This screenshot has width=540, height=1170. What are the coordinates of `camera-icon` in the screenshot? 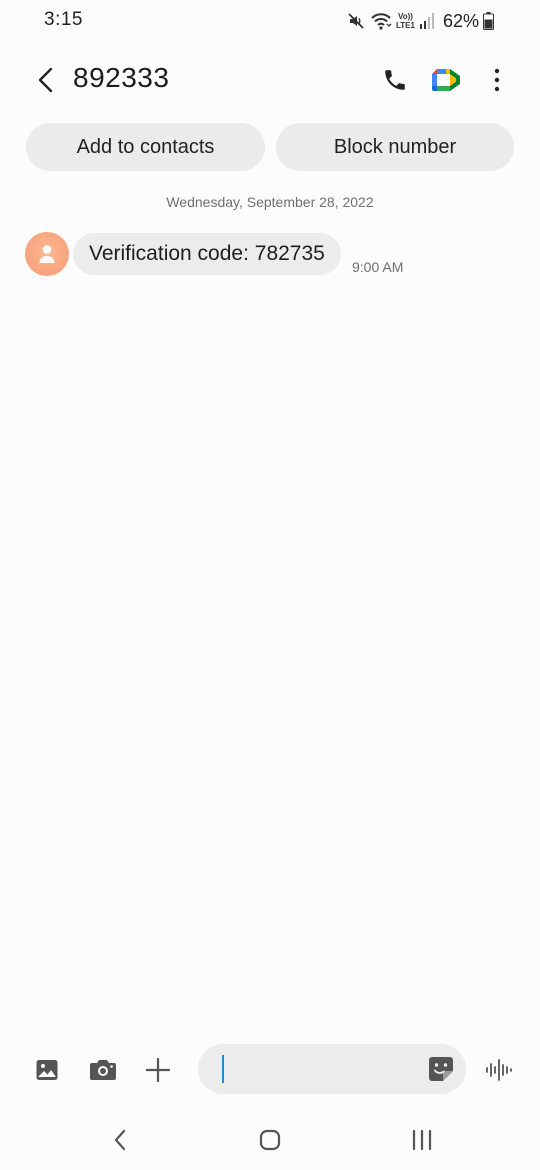 It's located at (103, 1070).